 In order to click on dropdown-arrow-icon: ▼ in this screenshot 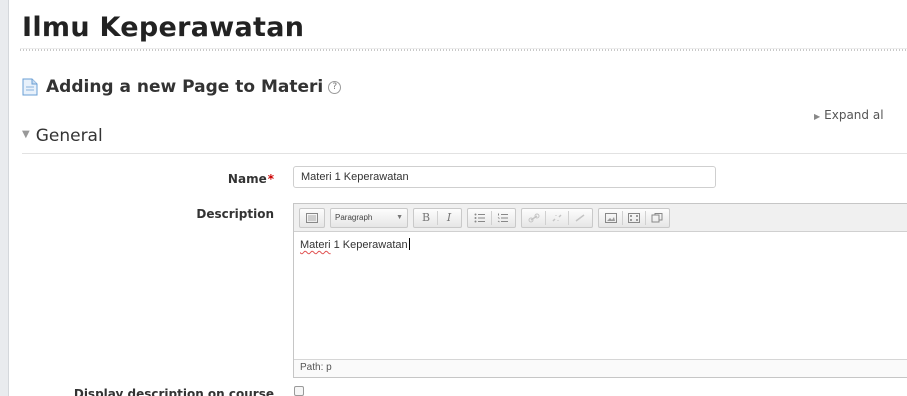, I will do `click(399, 217)`.